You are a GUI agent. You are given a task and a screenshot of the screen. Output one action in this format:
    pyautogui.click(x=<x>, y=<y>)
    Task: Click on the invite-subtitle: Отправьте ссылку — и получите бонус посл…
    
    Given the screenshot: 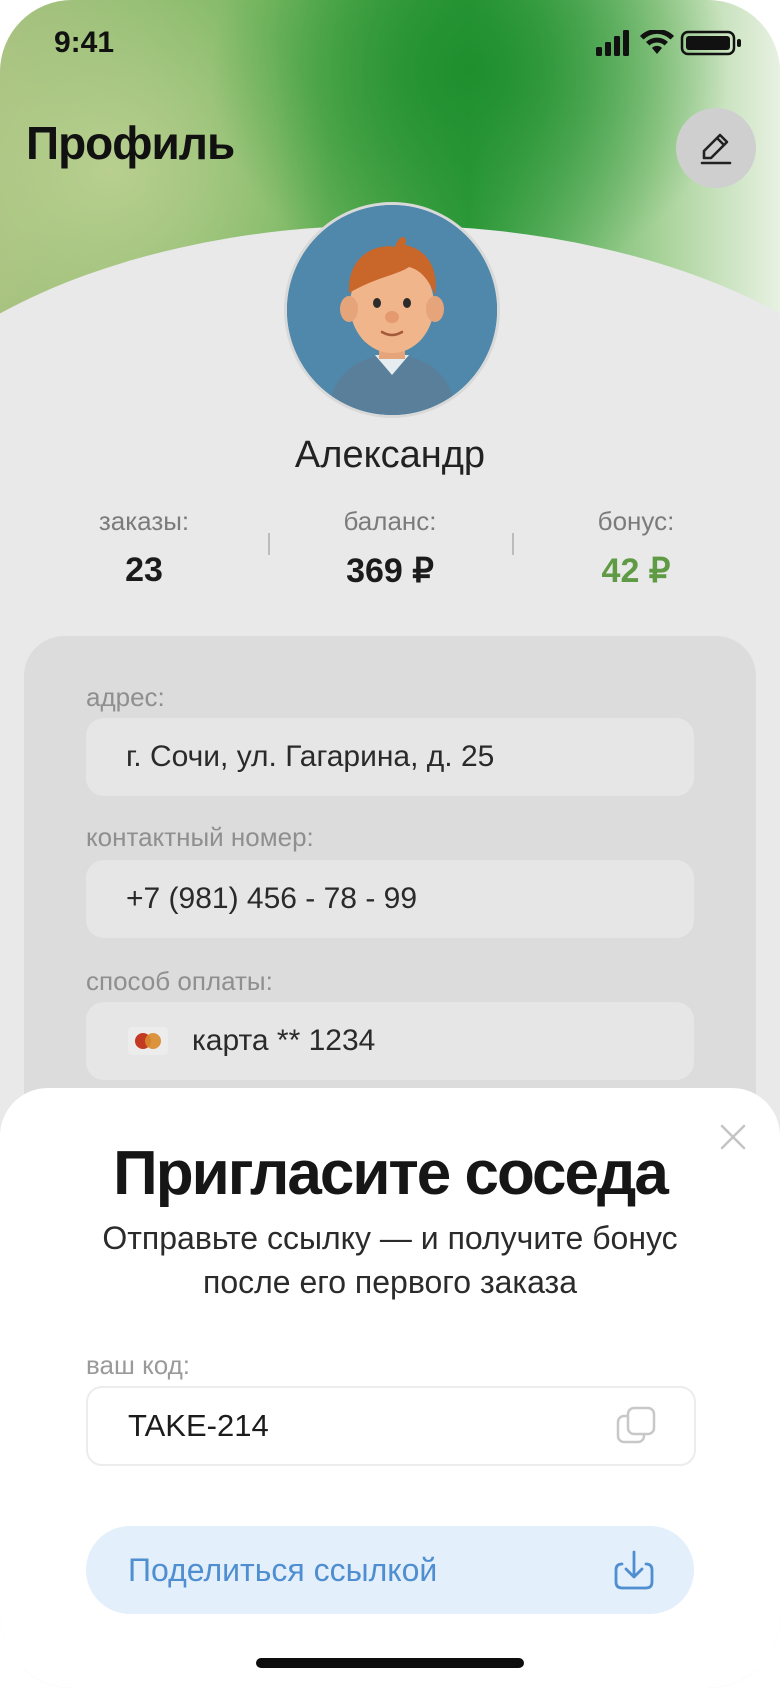 What is the action you would take?
    pyautogui.click(x=390, y=1260)
    